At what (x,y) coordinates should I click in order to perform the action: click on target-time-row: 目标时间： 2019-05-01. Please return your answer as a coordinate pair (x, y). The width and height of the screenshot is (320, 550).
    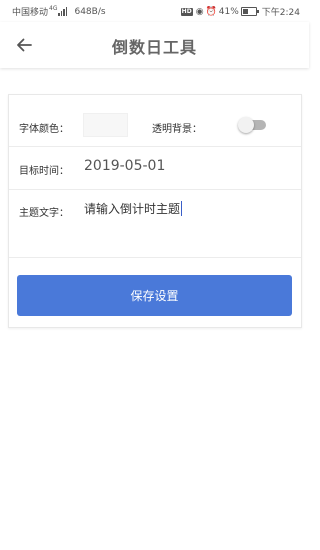
    Looking at the image, I should click on (155, 168).